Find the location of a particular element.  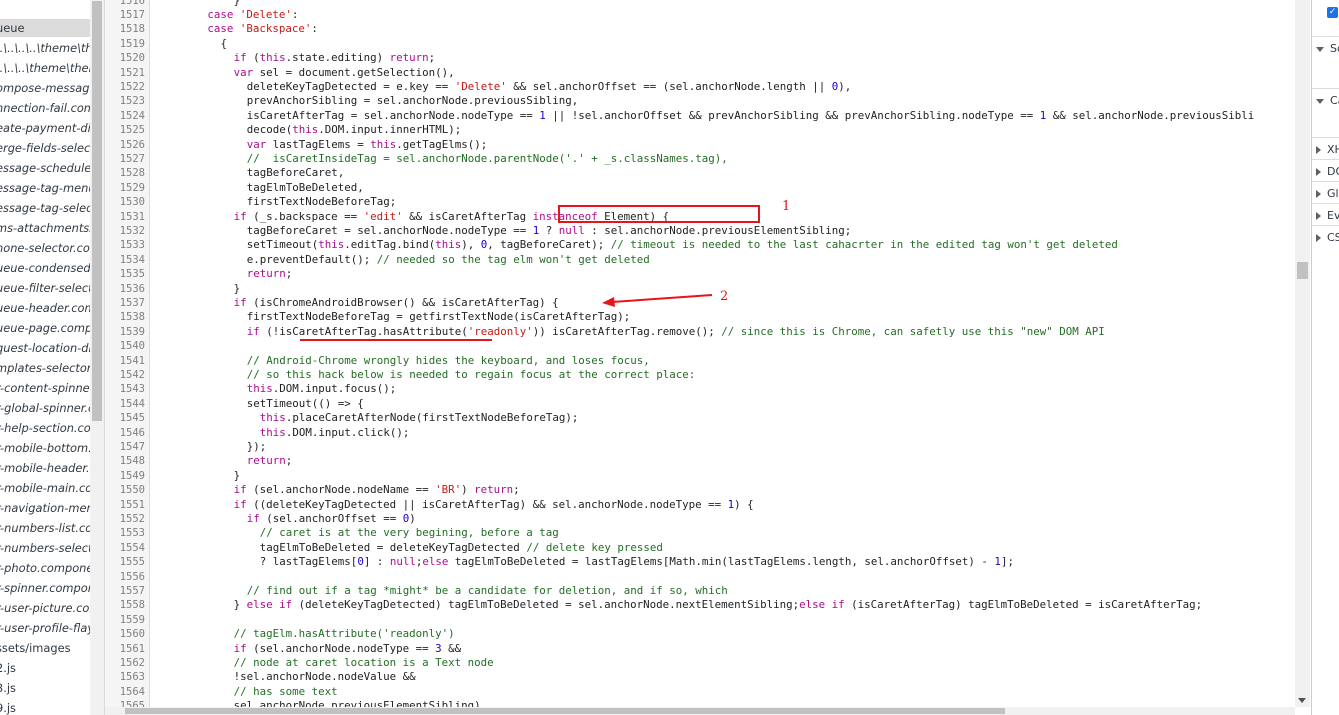

line-number: 1550 is located at coordinates (125, 490).